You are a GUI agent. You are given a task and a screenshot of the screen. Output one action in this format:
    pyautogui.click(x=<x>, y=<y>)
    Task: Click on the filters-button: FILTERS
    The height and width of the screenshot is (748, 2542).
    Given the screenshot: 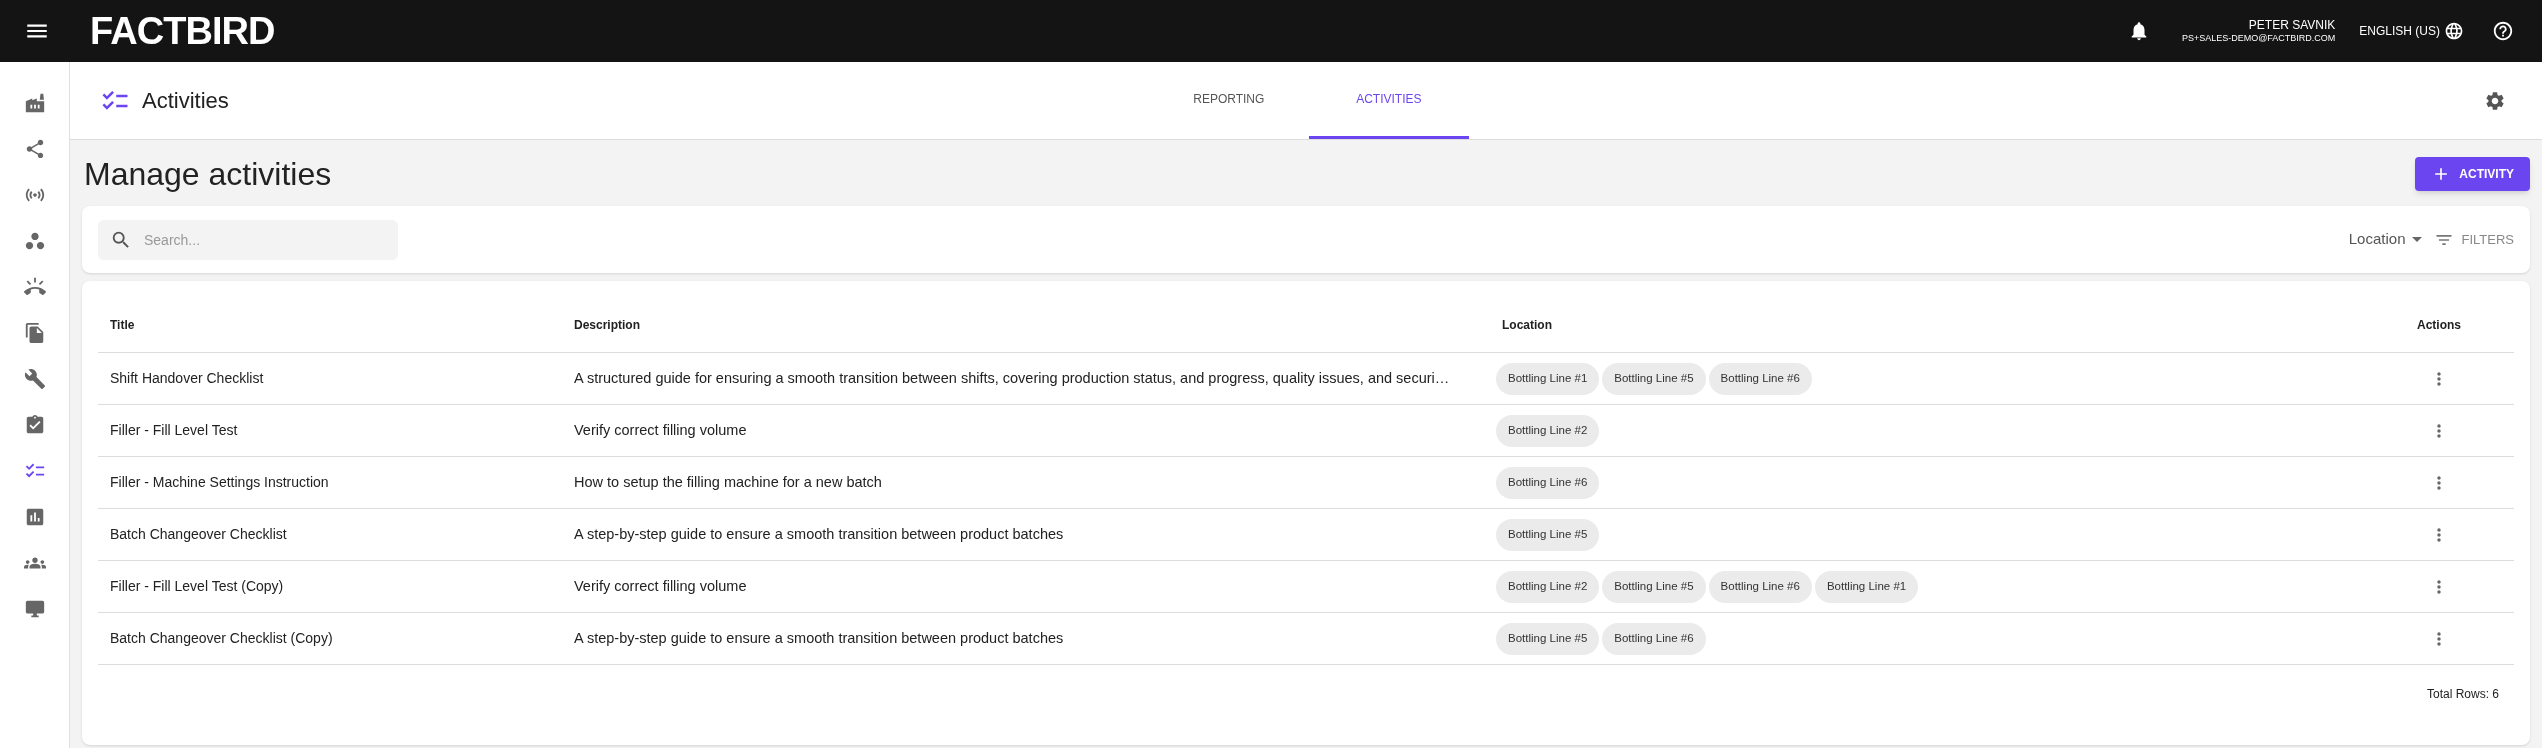 What is the action you would take?
    pyautogui.click(x=2473, y=239)
    